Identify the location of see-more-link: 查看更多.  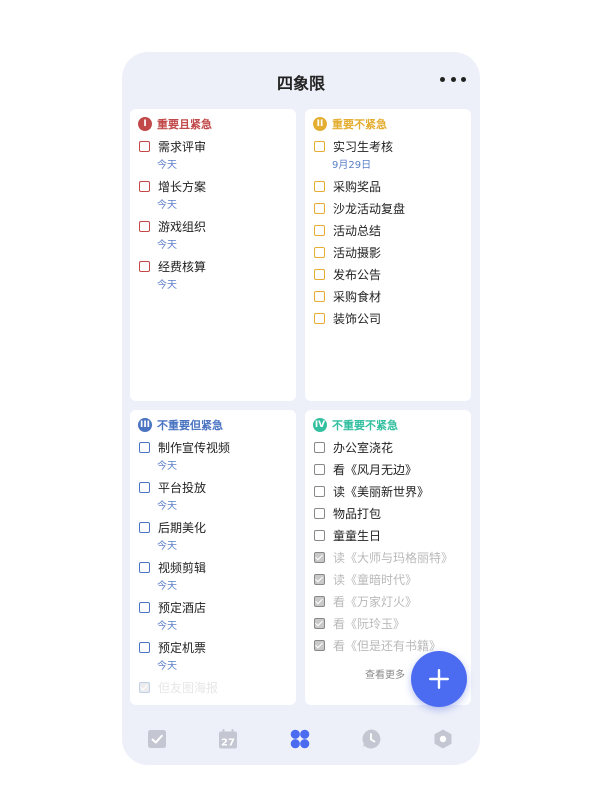
(385, 673).